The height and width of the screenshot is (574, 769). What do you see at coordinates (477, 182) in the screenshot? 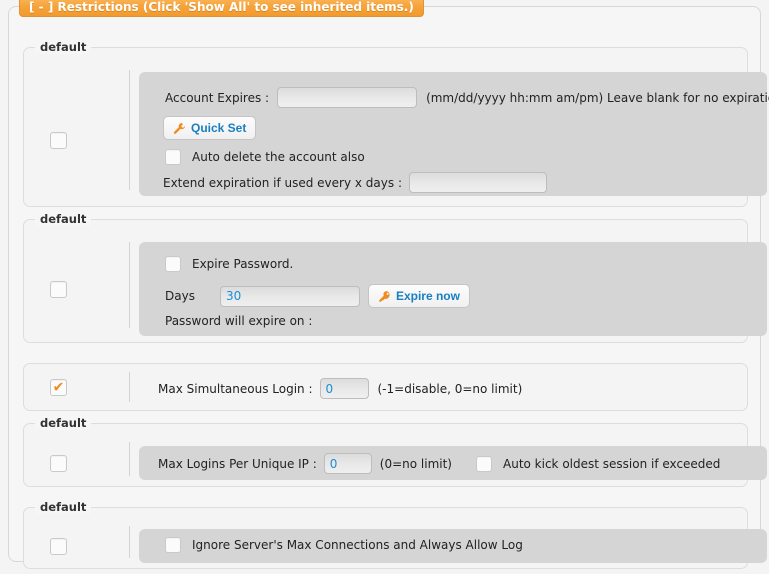
I see `extend-expiration-input` at bounding box center [477, 182].